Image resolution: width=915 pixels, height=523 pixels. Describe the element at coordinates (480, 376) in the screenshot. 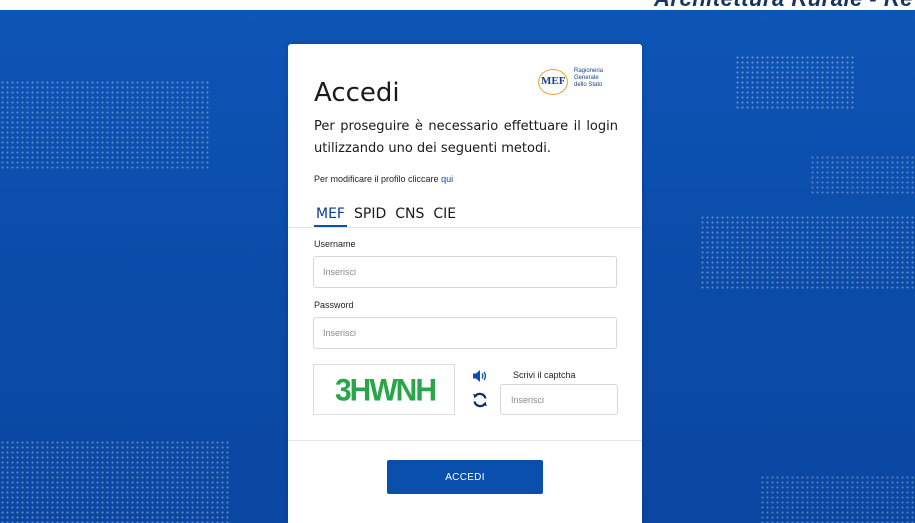

I see `speaker-icon` at that location.